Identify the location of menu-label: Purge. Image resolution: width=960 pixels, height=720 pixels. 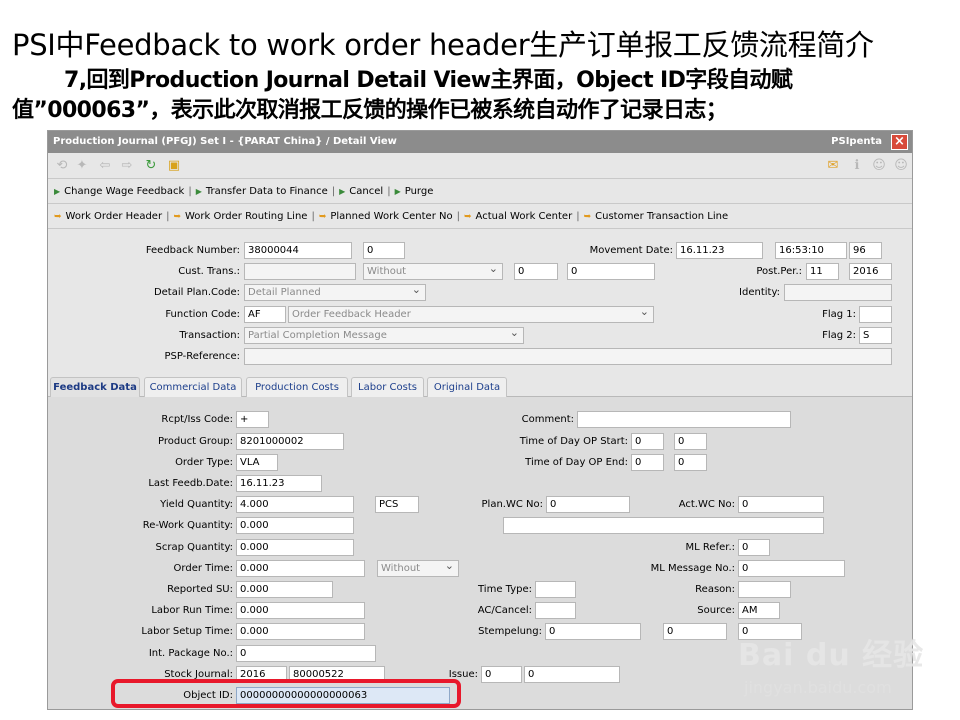
(419, 191).